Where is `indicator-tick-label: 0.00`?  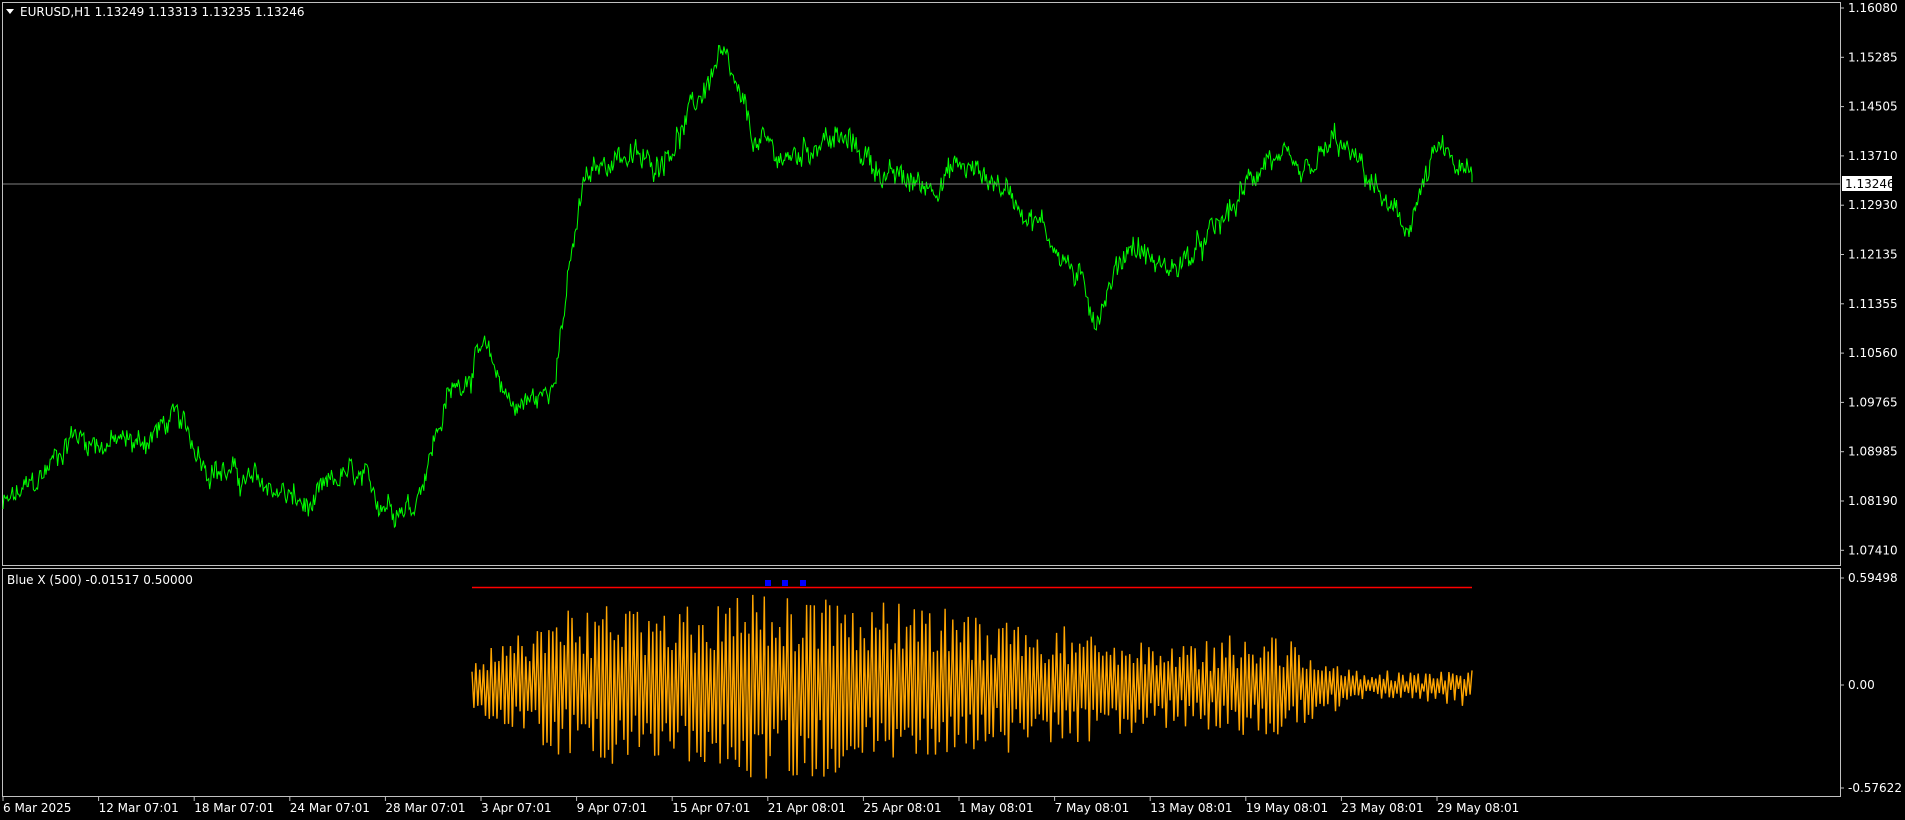
indicator-tick-label: 0.00 is located at coordinates (1861, 685).